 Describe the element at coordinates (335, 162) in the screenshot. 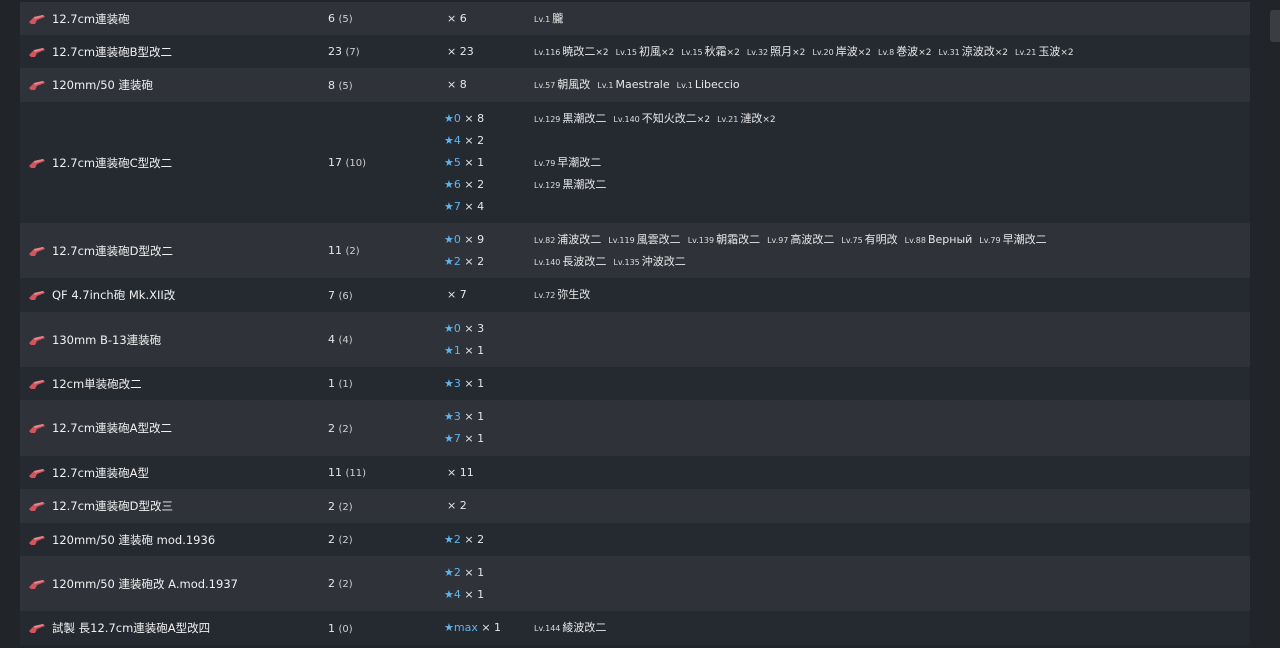

I see `equipment-count: 17` at that location.